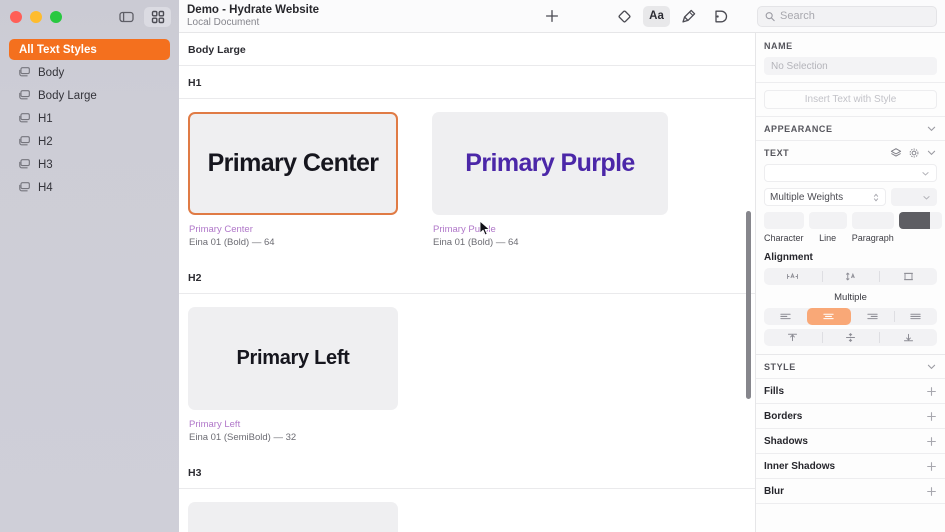  I want to click on text-color-swatch, so click(920, 220).